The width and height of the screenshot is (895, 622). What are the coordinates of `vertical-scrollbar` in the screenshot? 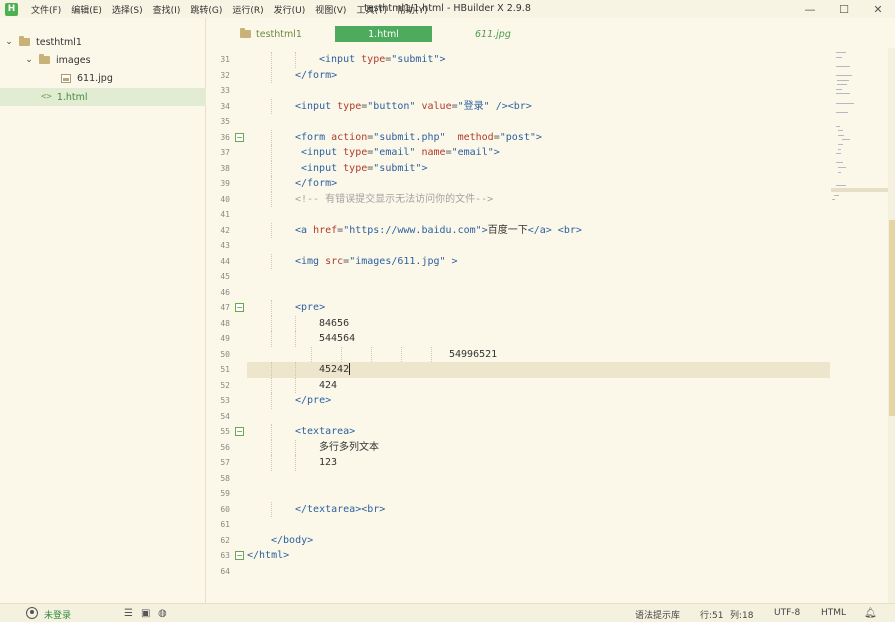 It's located at (891, 325).